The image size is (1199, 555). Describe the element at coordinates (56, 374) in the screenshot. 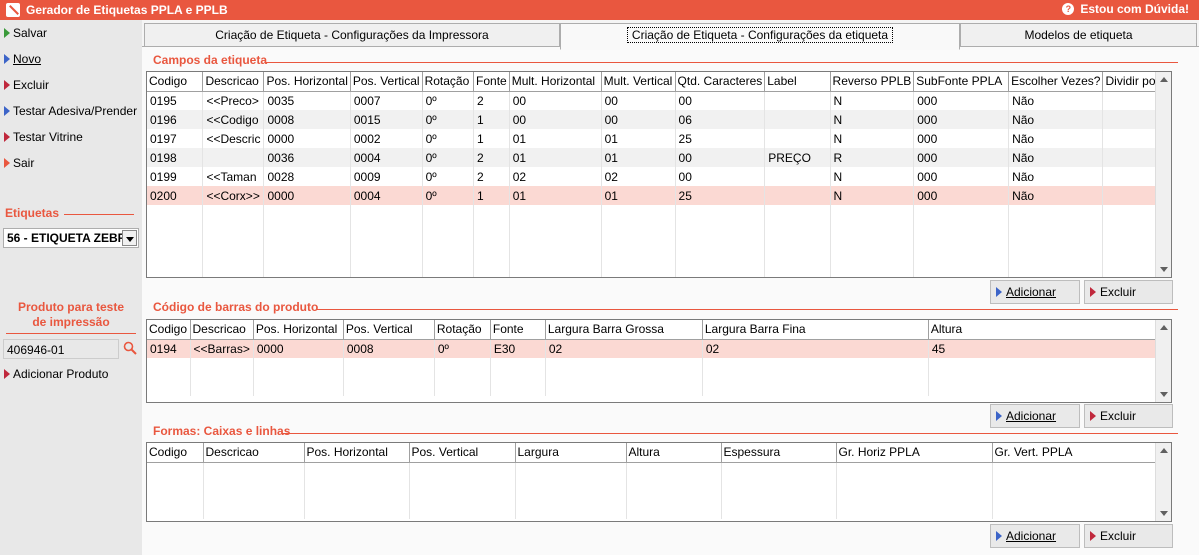

I see `adicionar-produto-button: Adicionar Produto` at that location.